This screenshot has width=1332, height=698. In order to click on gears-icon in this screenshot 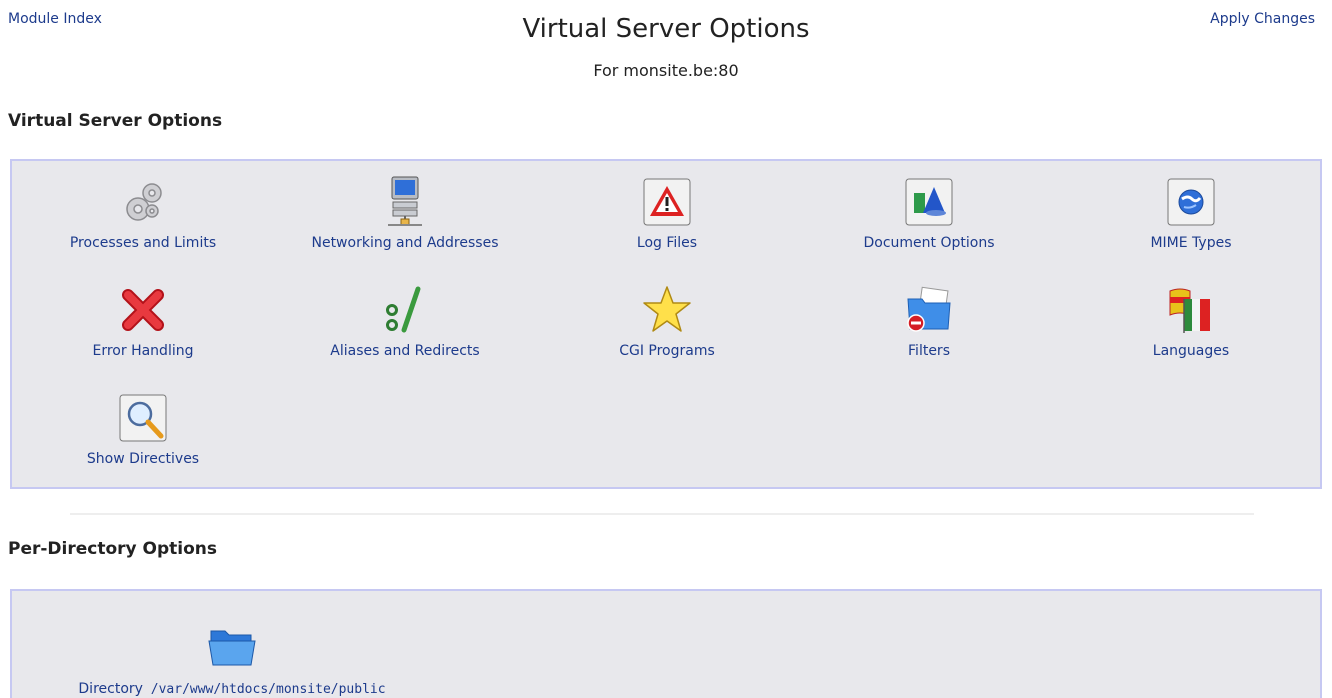, I will do `click(144, 202)`.